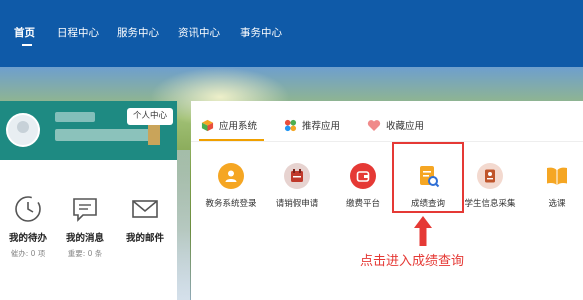  I want to click on app-academic-login: 教务系统登录, so click(231, 186).